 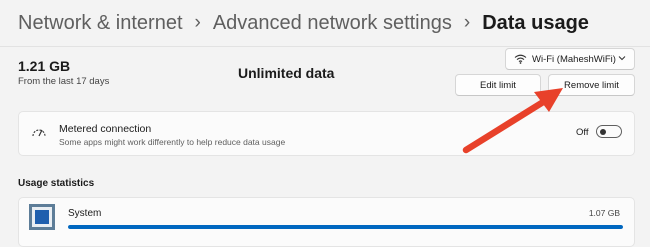 I want to click on system-app-icon, so click(x=42, y=217).